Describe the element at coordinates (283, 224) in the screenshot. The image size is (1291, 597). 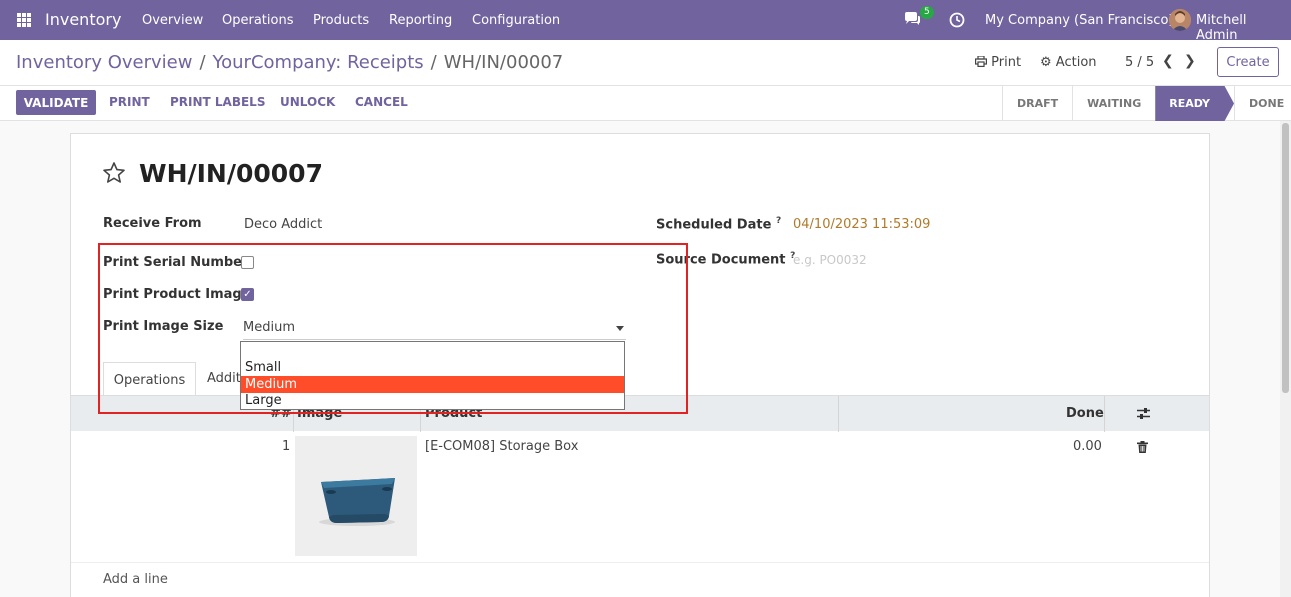
I see `receive-from-field: Deco Addict` at that location.